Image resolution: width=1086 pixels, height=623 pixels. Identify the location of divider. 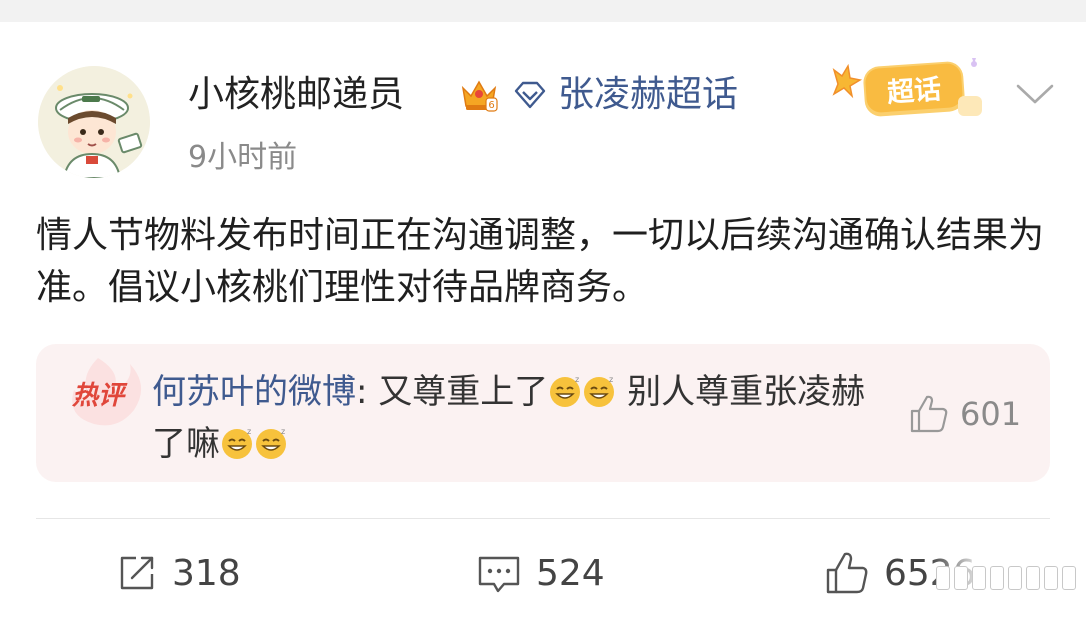
(543, 518).